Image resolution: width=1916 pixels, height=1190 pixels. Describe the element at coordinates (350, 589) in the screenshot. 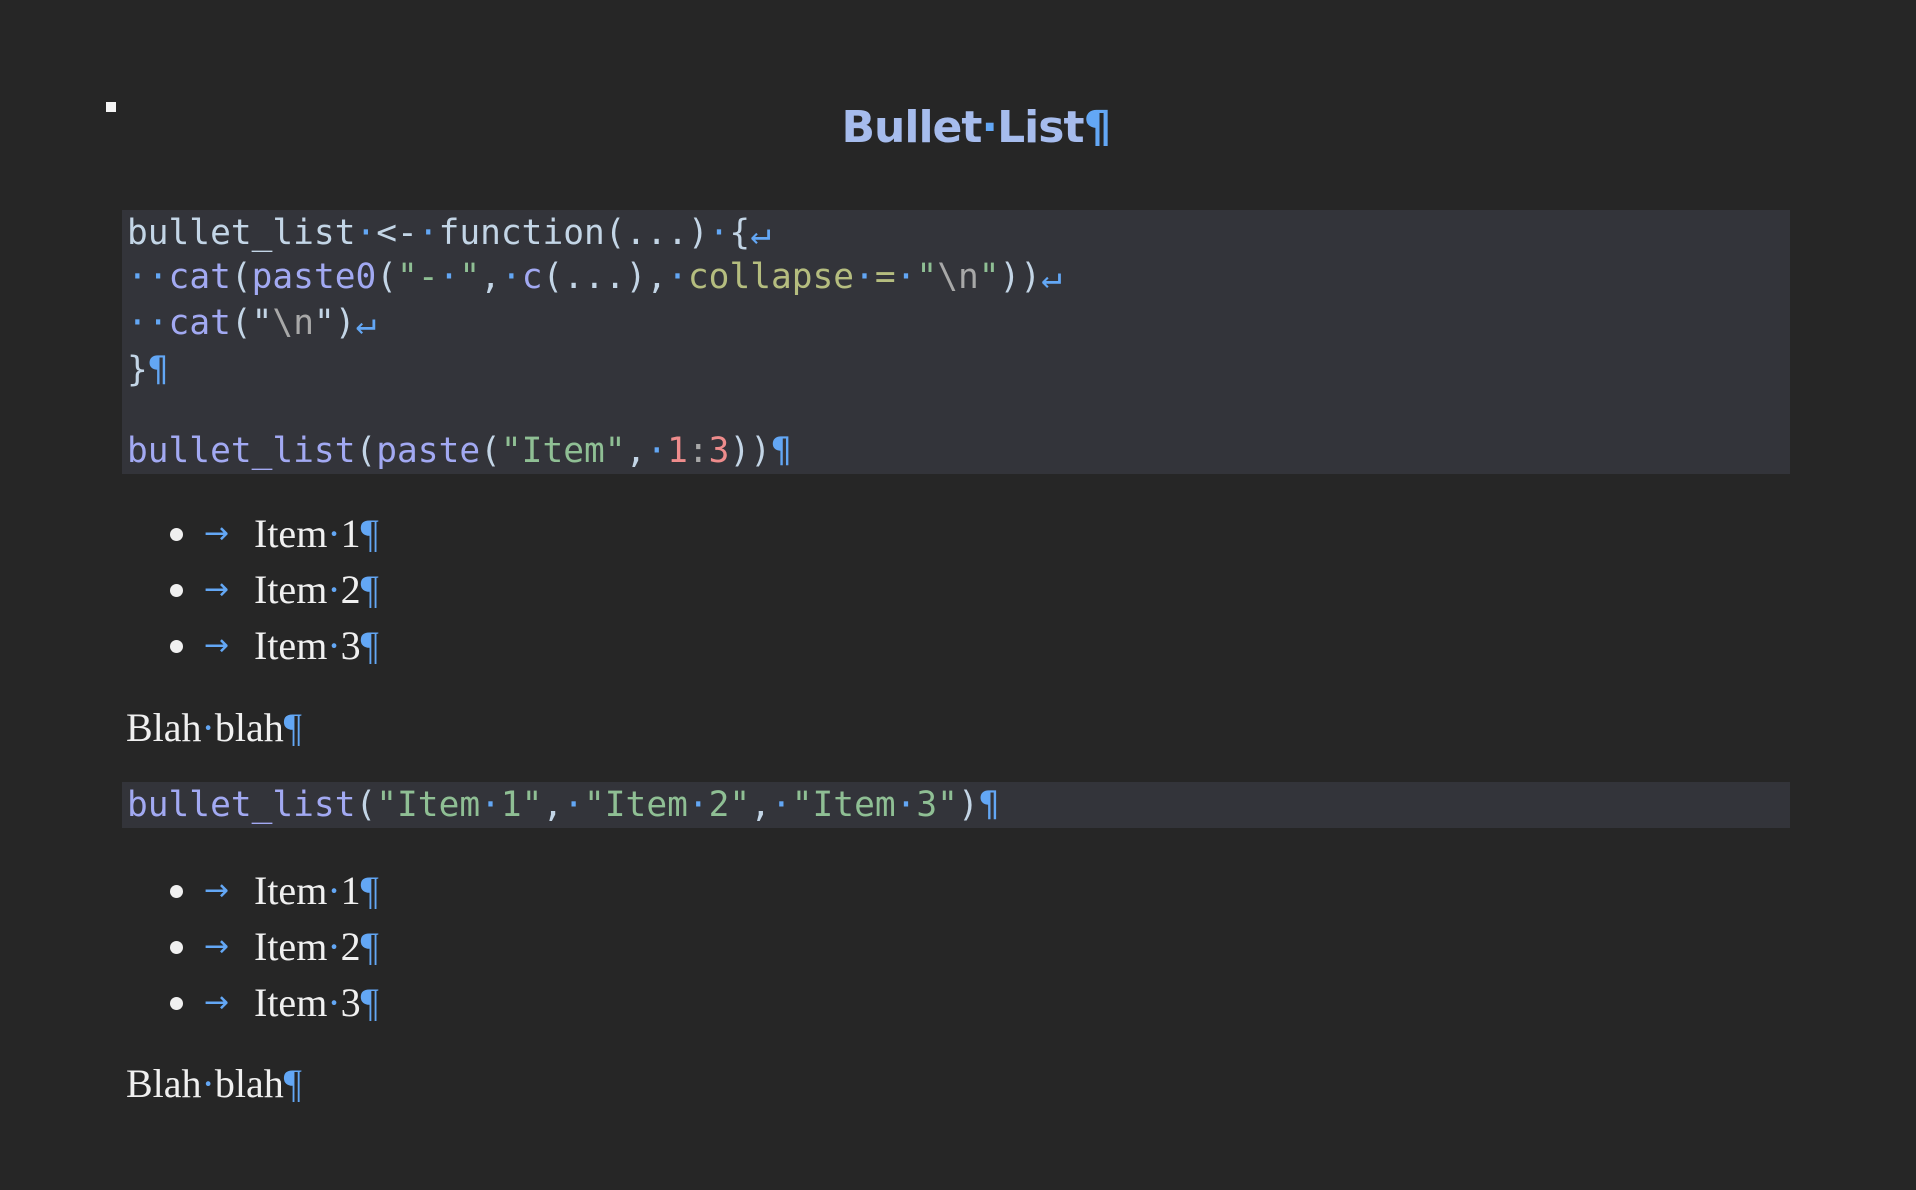

I see `item-number: 2` at that location.